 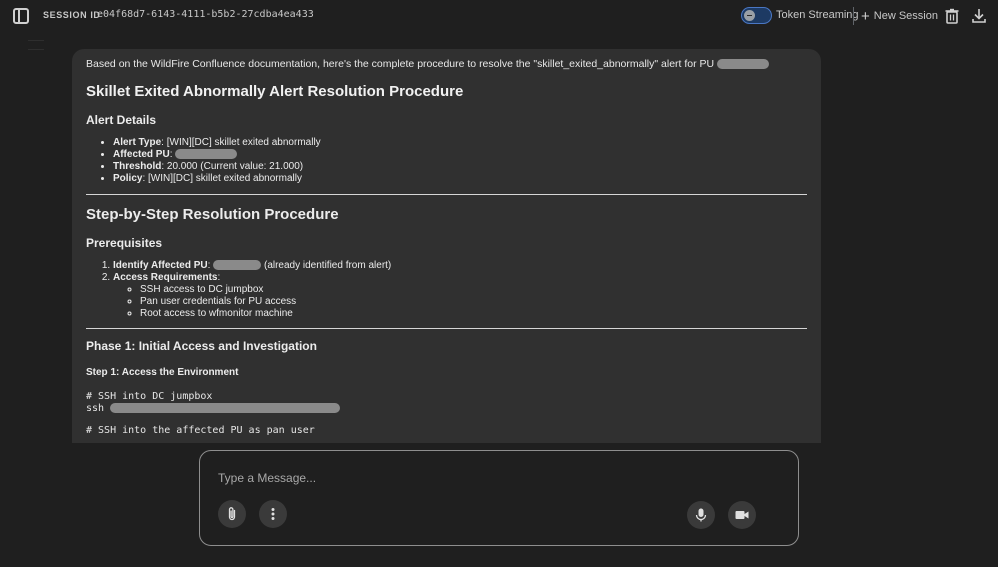 What do you see at coordinates (817, 15) in the screenshot?
I see `token-streaming-label: Token Streaming` at bounding box center [817, 15].